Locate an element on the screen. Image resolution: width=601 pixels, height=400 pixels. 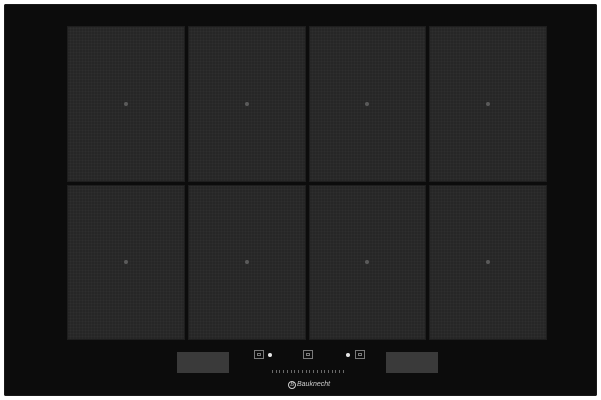
brand-logo: B Bauknecht is located at coordinates (309, 384).